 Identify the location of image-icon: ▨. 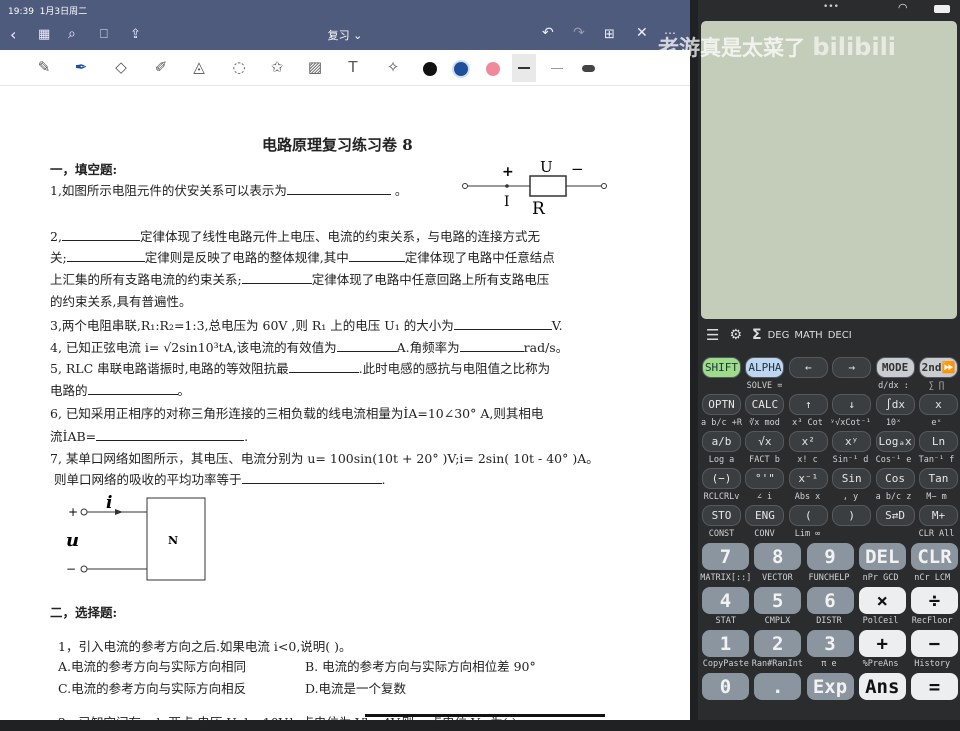
(315, 68).